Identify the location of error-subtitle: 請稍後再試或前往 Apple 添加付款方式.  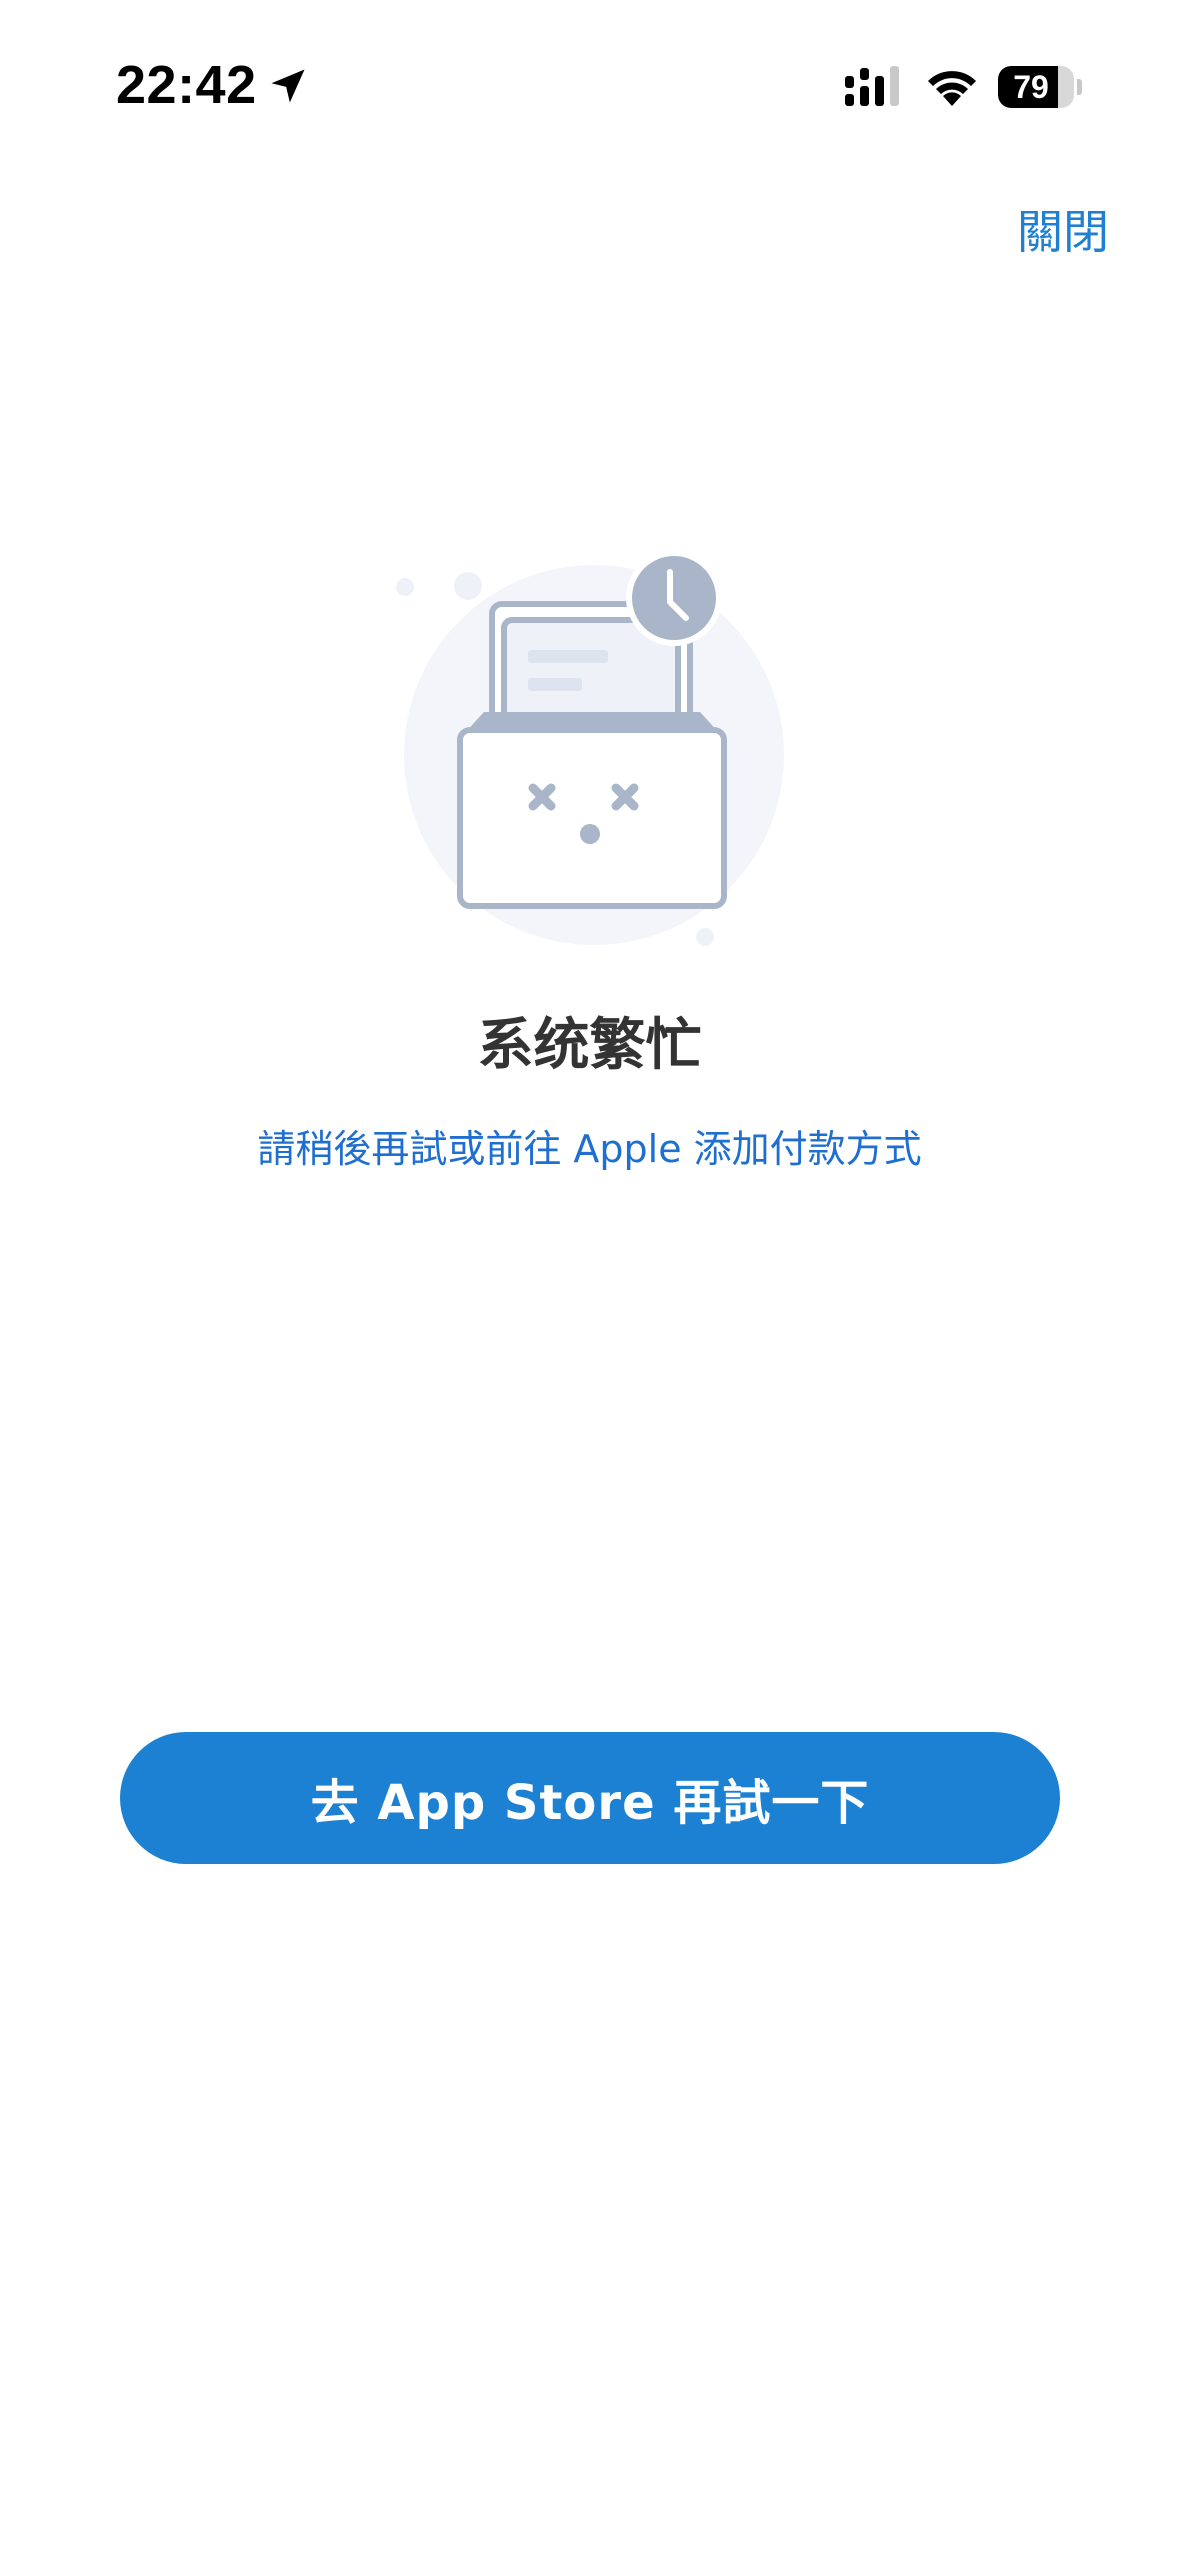
(589, 1145).